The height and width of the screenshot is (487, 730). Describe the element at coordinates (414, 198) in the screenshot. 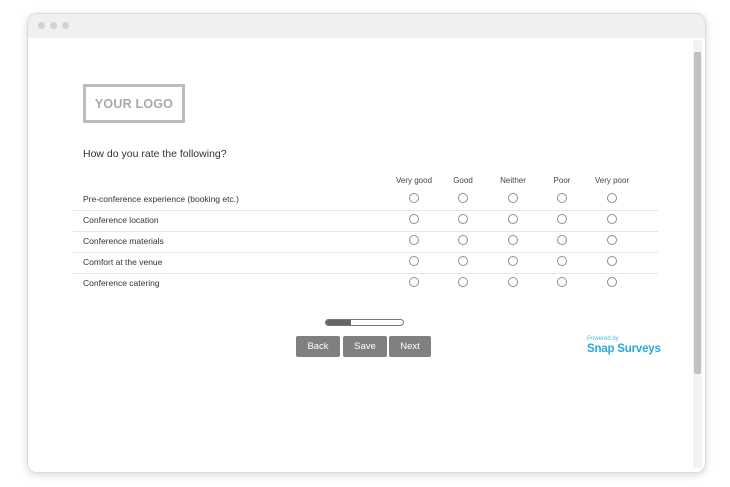

I see `radio-row1-very-good` at that location.